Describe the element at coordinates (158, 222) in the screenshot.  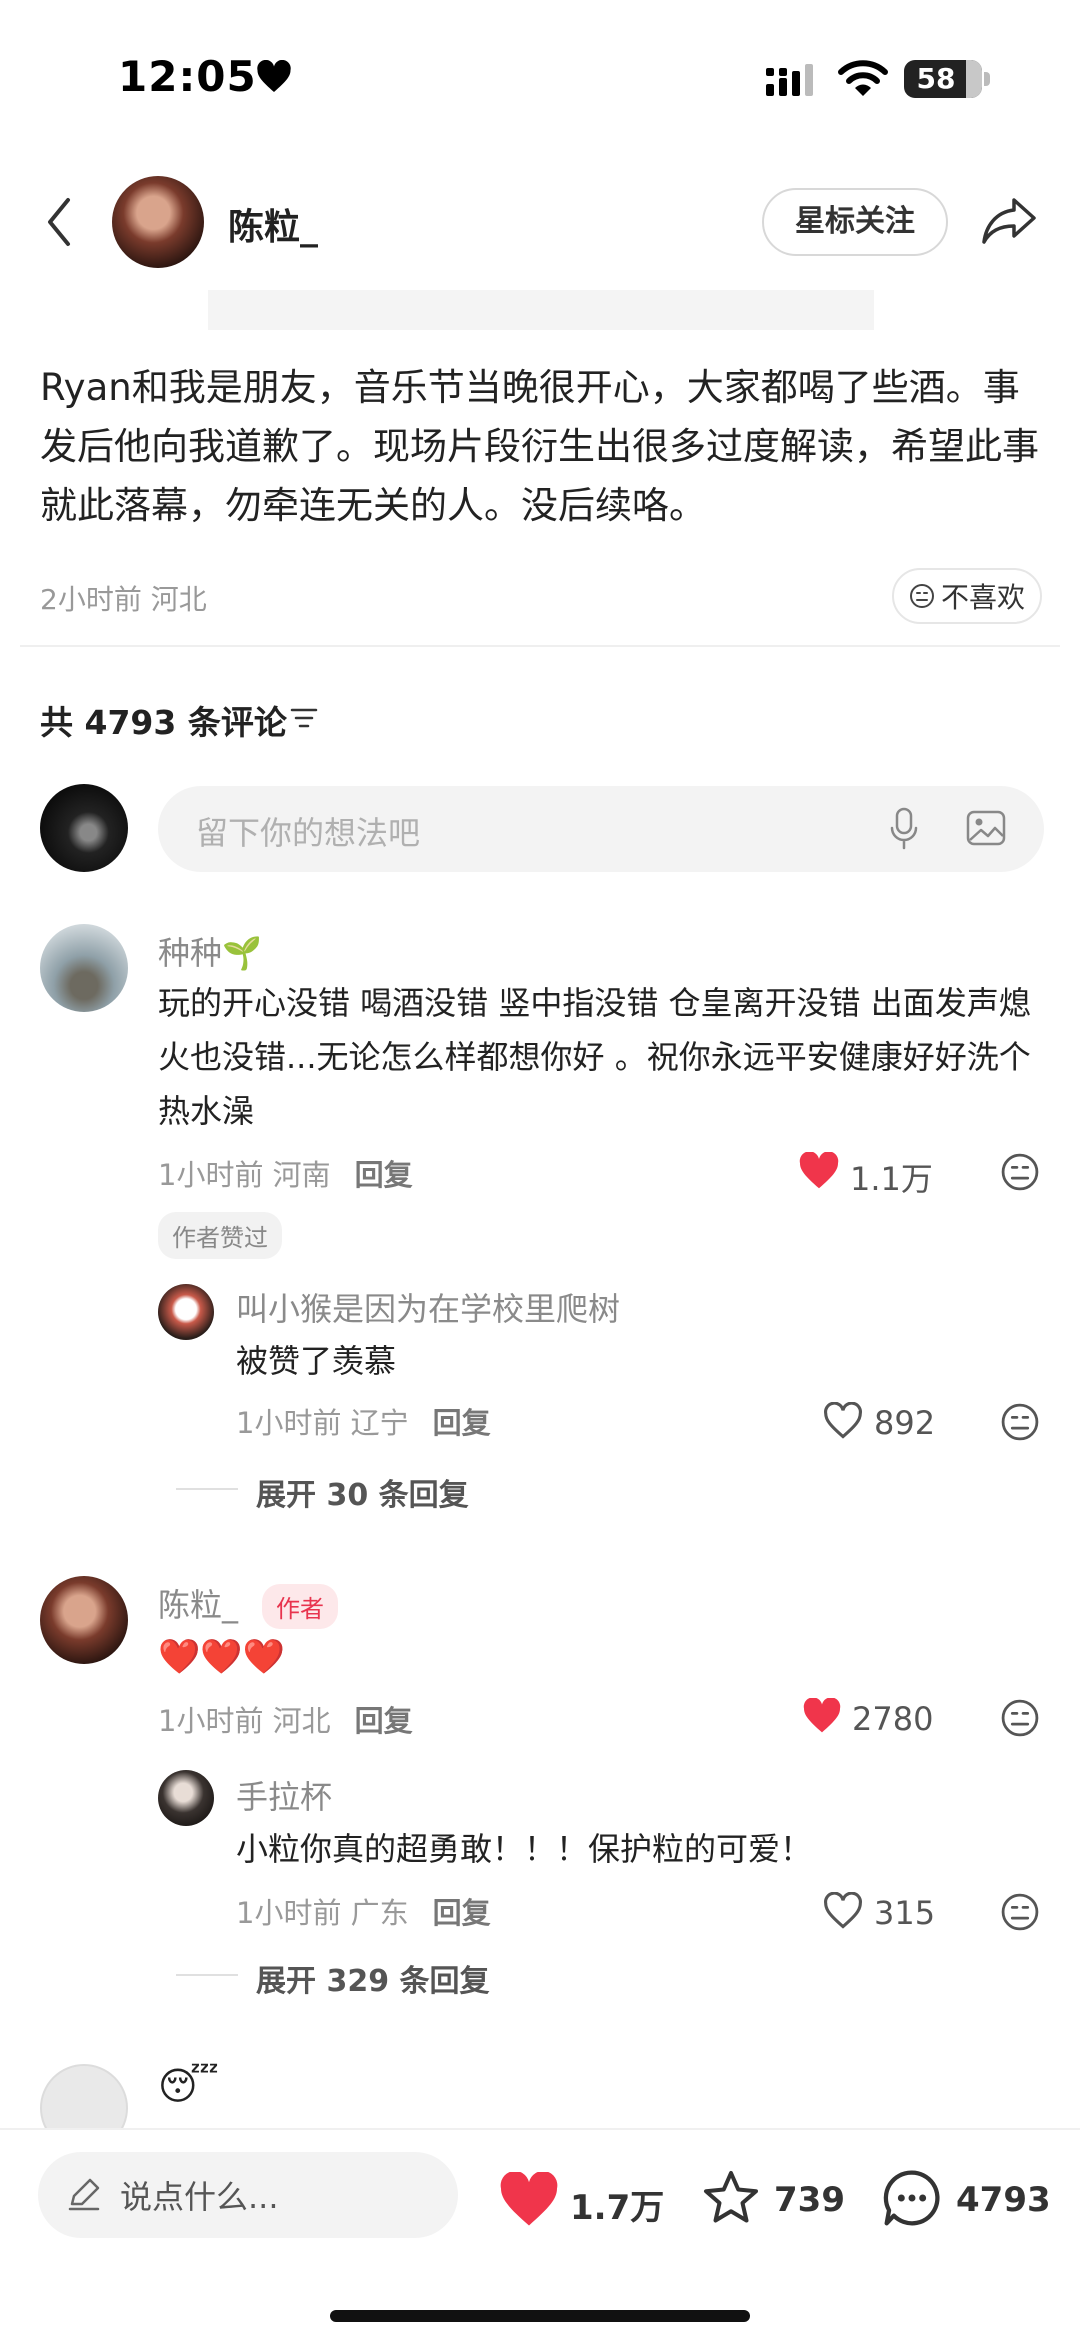
I see `author-avatar` at that location.